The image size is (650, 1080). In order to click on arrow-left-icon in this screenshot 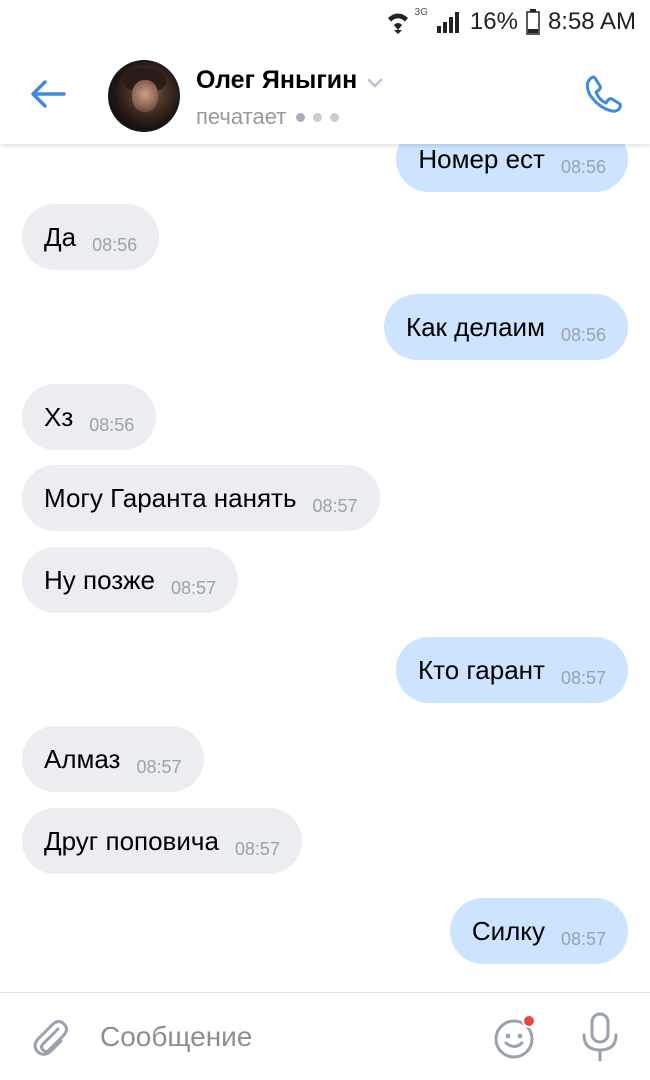, I will do `click(48, 94)`.